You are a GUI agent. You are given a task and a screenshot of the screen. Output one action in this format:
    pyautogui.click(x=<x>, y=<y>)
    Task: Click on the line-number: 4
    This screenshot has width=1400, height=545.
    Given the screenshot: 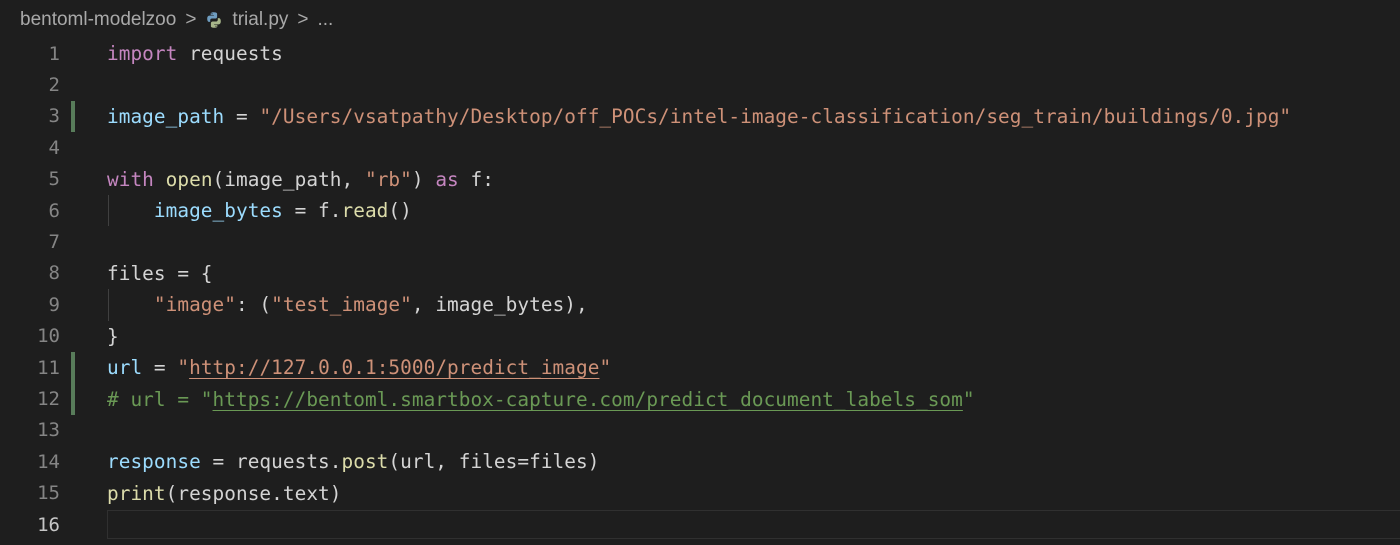 What is the action you would take?
    pyautogui.click(x=54, y=147)
    